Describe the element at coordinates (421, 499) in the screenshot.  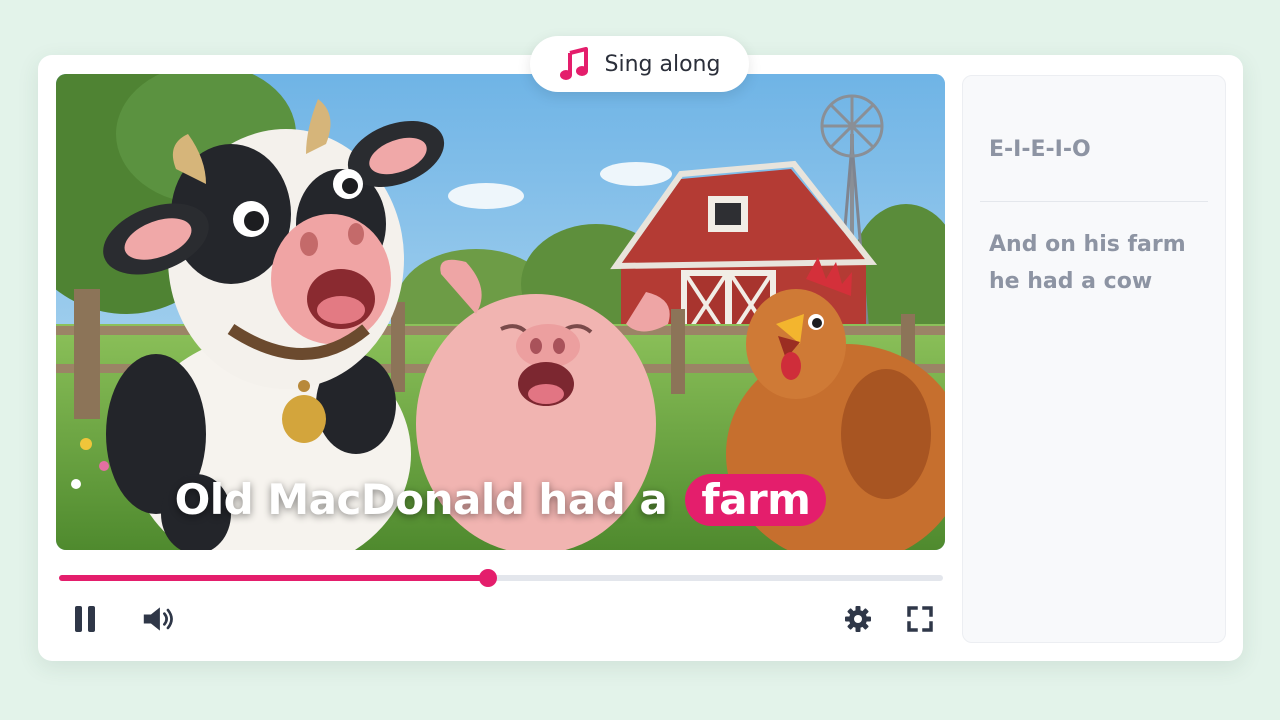
I see `caption-text: Old MacDonald had a` at that location.